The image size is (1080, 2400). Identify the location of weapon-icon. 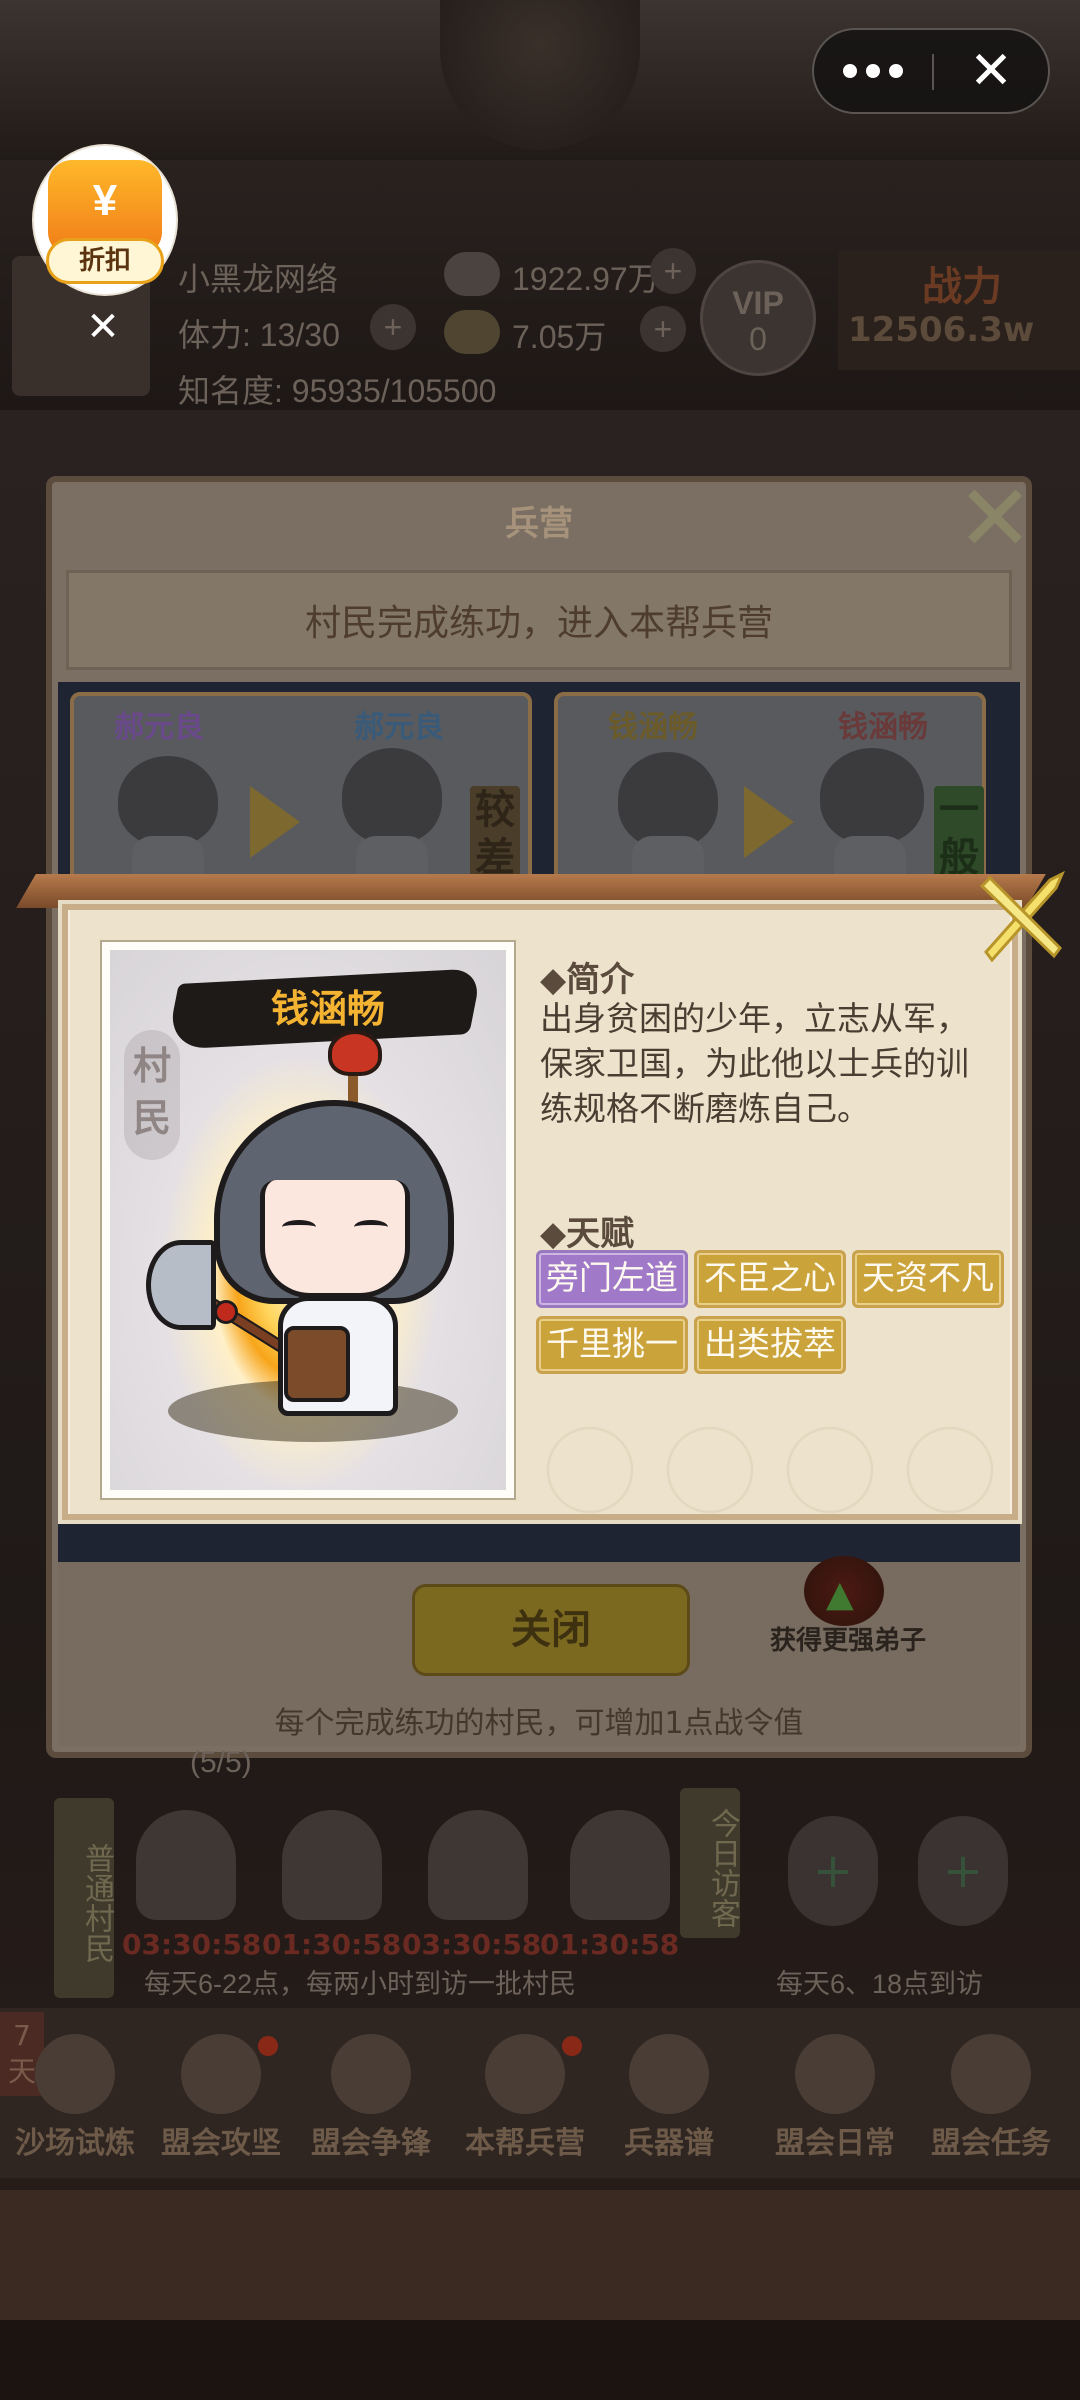
(669, 2074).